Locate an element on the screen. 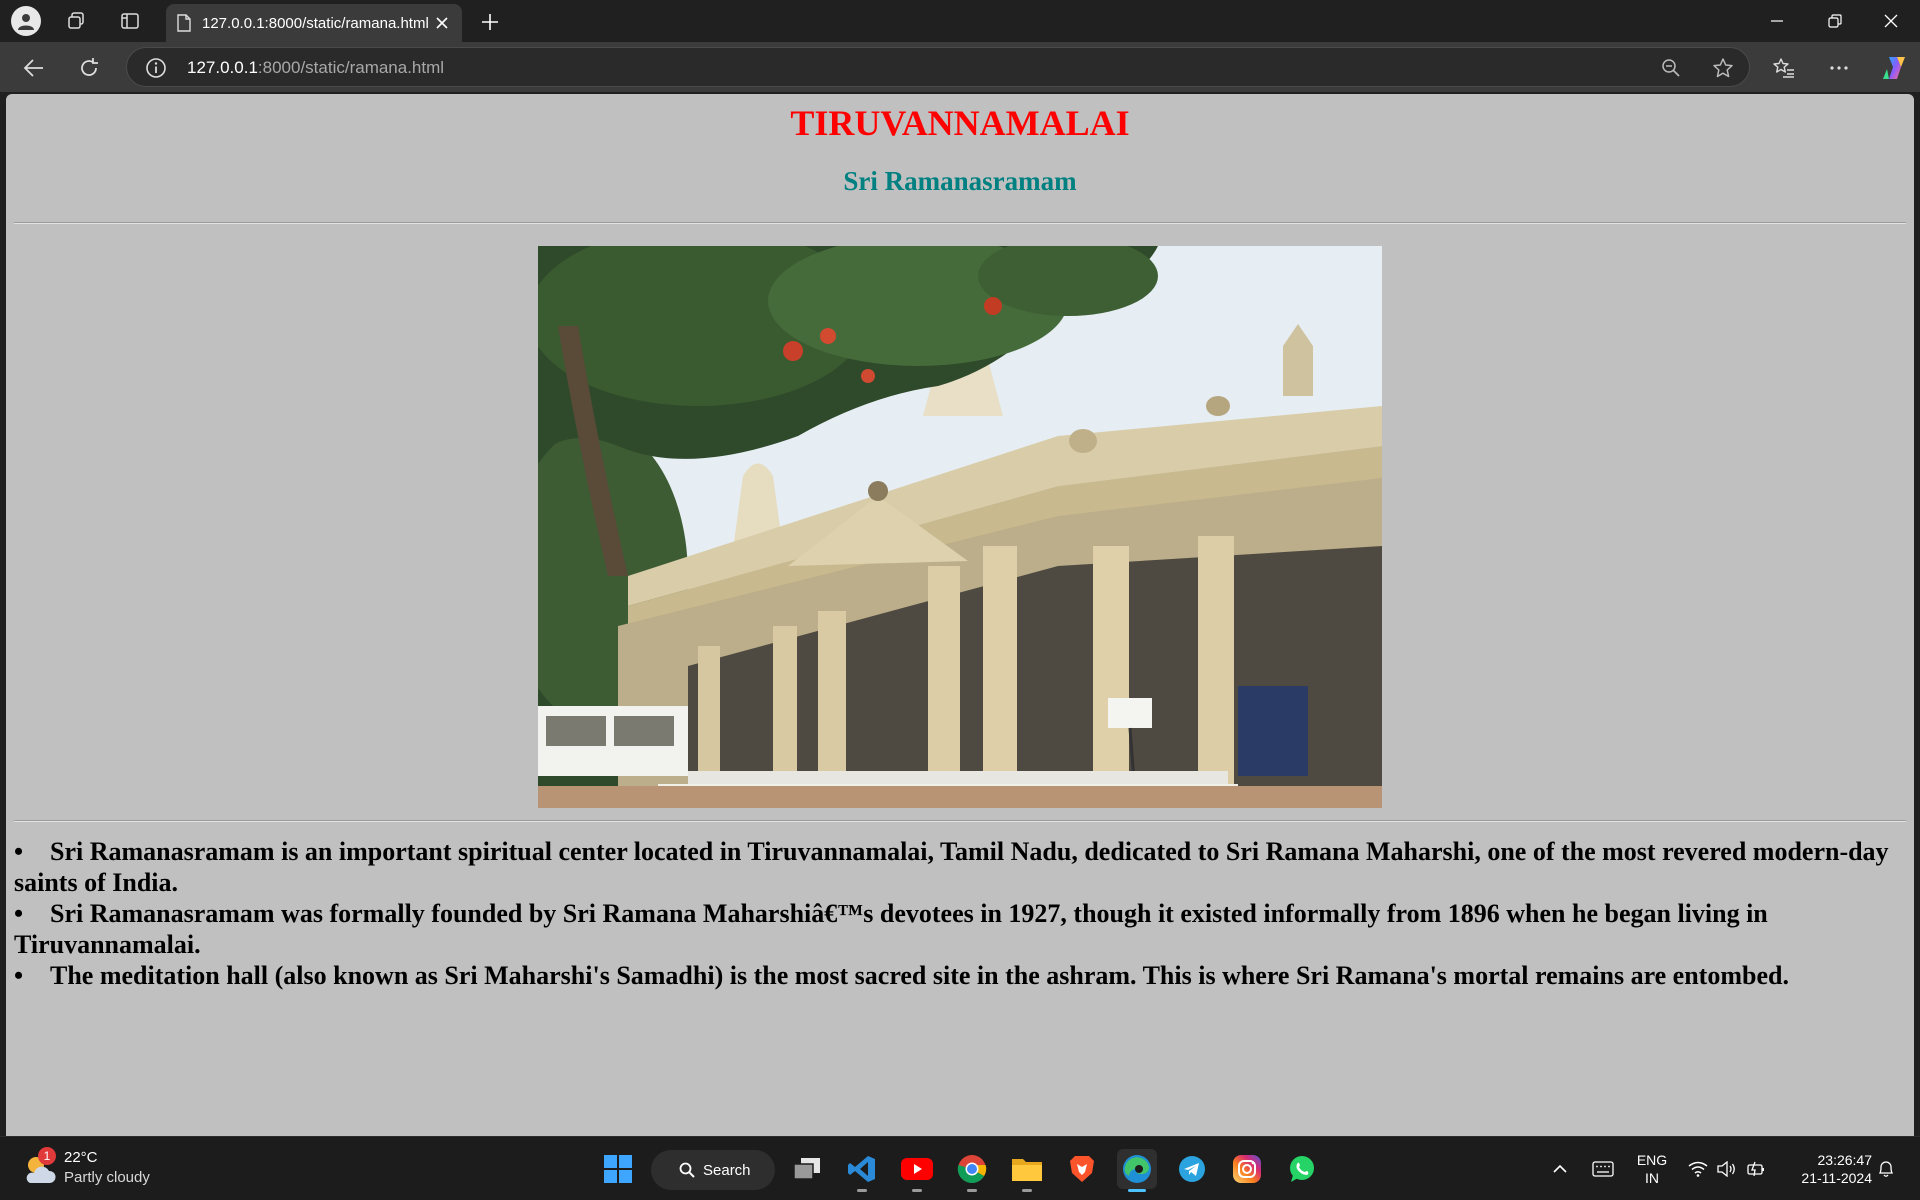 The width and height of the screenshot is (1920, 1200). taskbar-search: Search is located at coordinates (713, 1170).